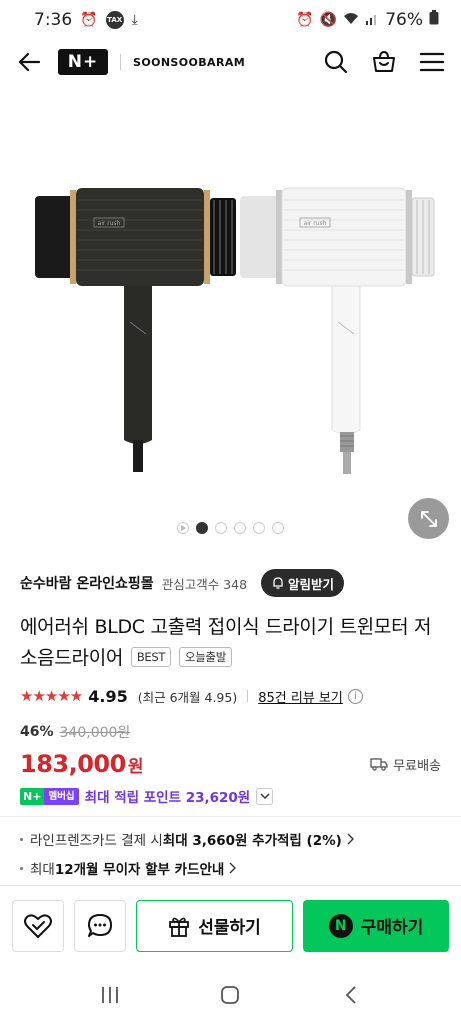 This screenshot has height=1024, width=461. I want to click on badge-membership: 멤버십, so click(61, 796).